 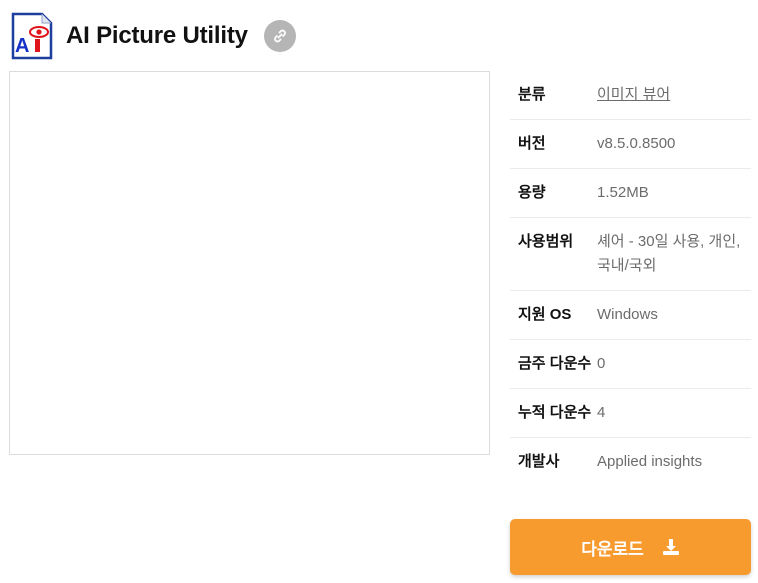 I want to click on info-label: 용량, so click(x=532, y=192).